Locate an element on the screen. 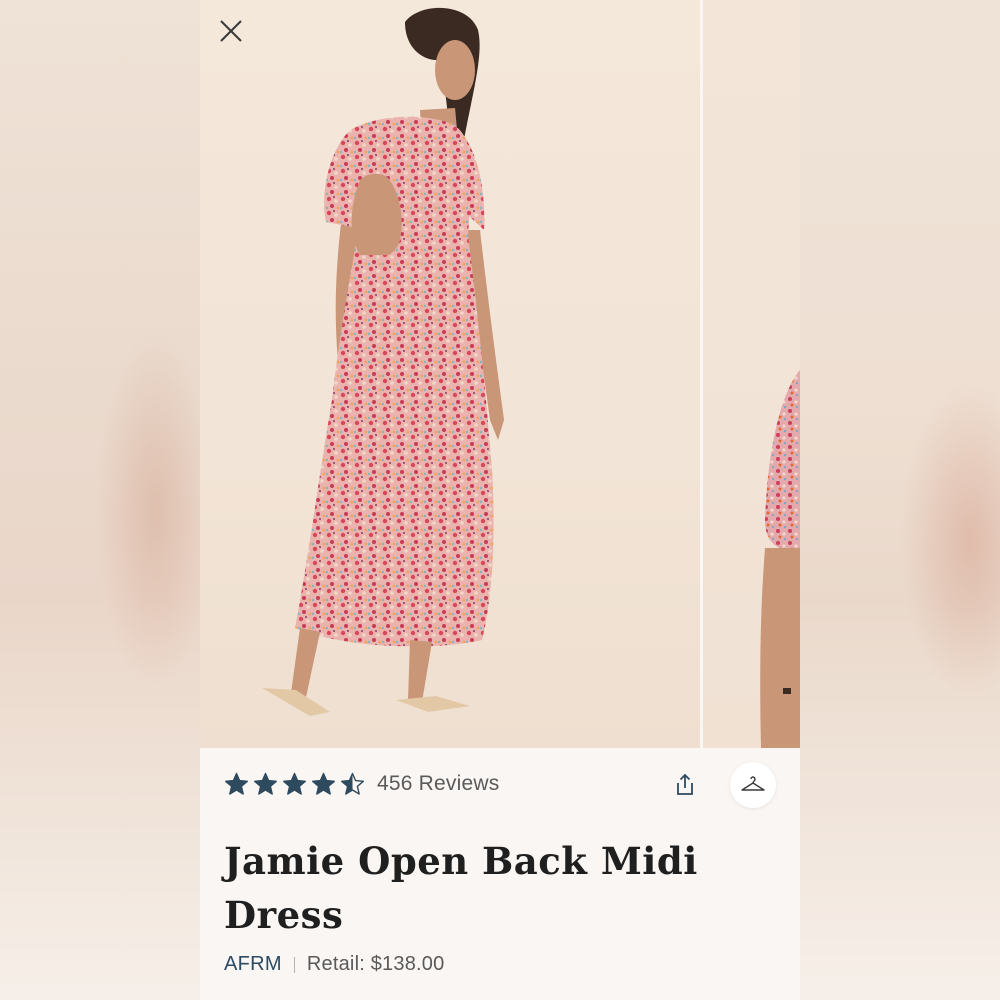  share-icon is located at coordinates (685, 784).